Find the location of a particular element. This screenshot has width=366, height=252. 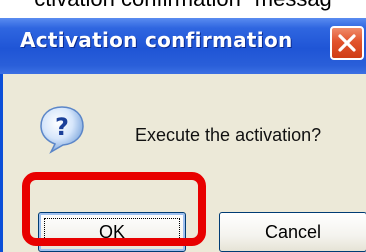

cancel-button: Cancel is located at coordinates (292, 232).